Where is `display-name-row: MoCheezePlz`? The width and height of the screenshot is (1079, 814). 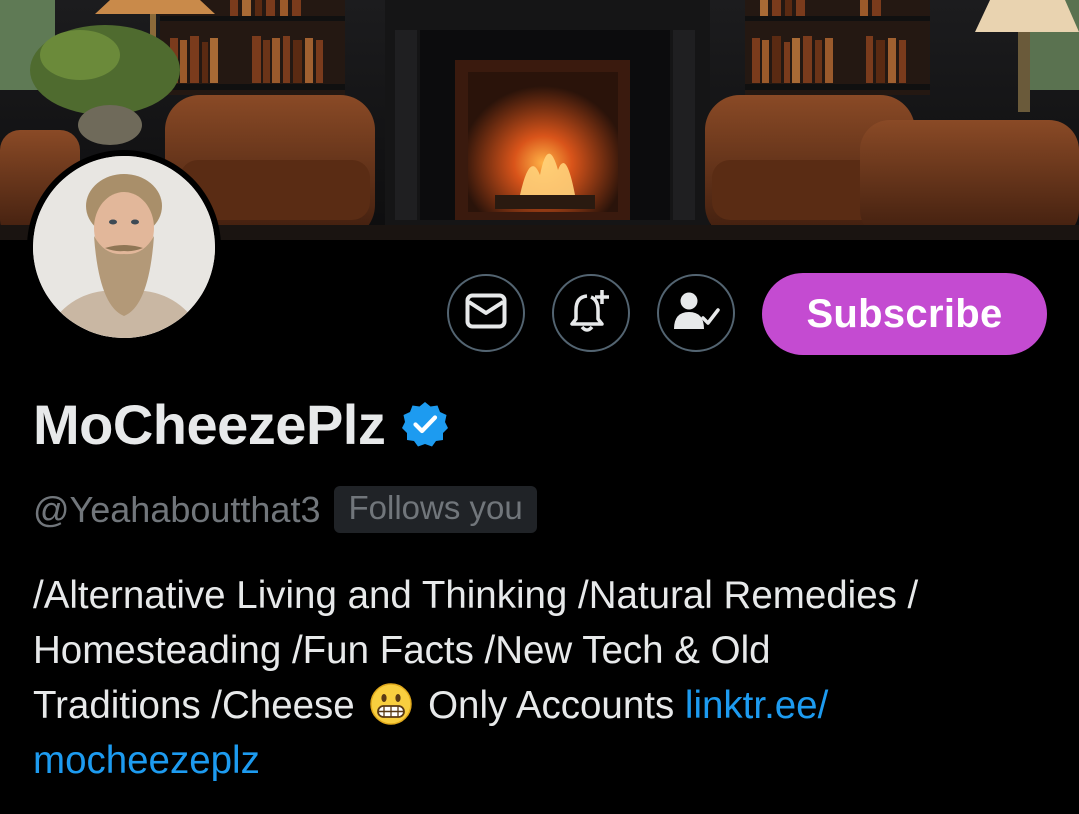
display-name-row: MoCheezePlz is located at coordinates (241, 424).